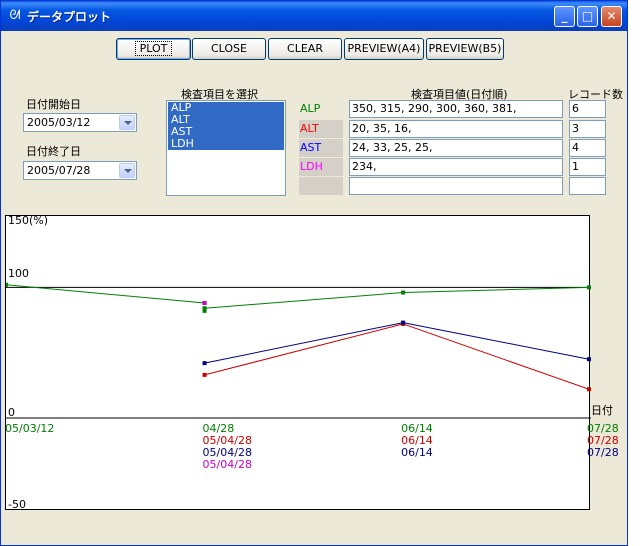 This screenshot has height=546, width=640. What do you see at coordinates (564, 16) in the screenshot?
I see `minimize-button: _` at bounding box center [564, 16].